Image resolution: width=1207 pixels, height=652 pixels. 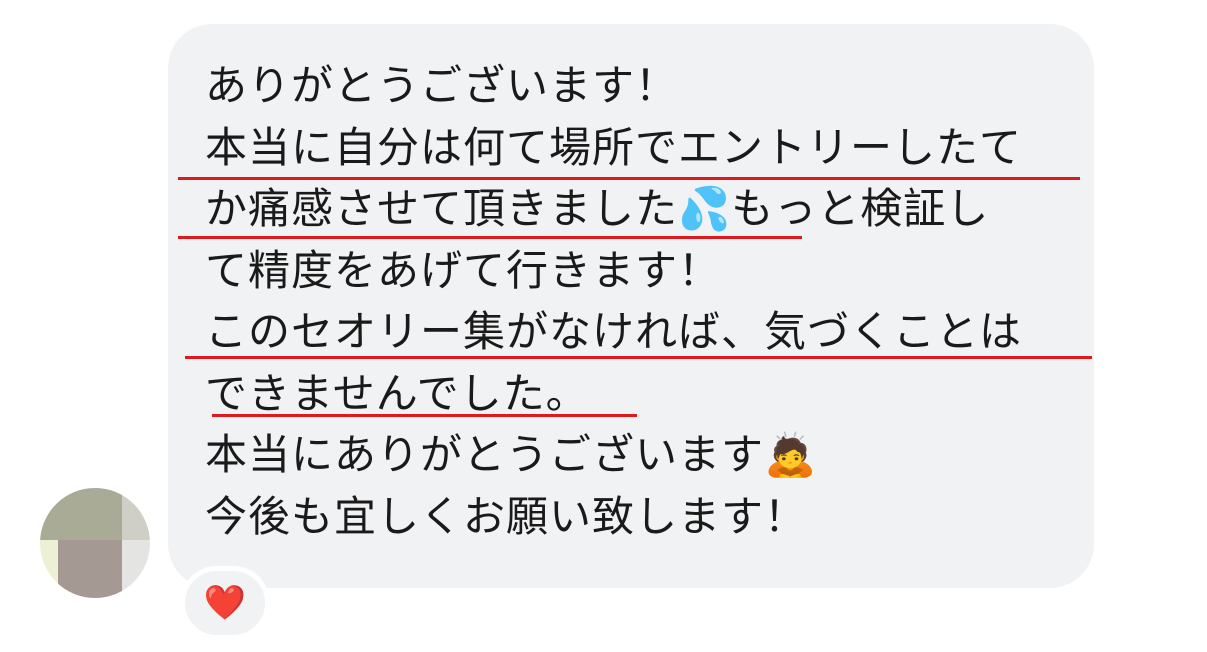 I want to click on message-line: て精度をあげて行きます！, so click(x=463, y=270).